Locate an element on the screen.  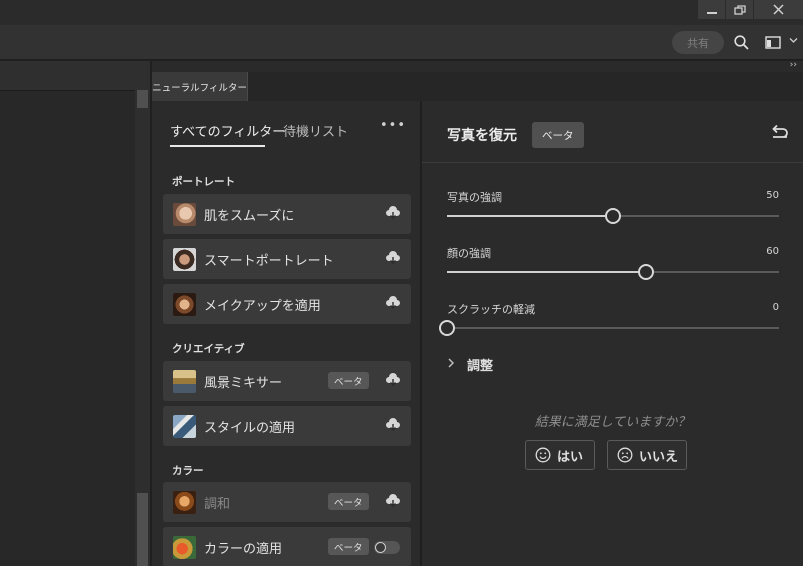
filter-item-smart-portrait: スマートポートレート is located at coordinates (287, 259).